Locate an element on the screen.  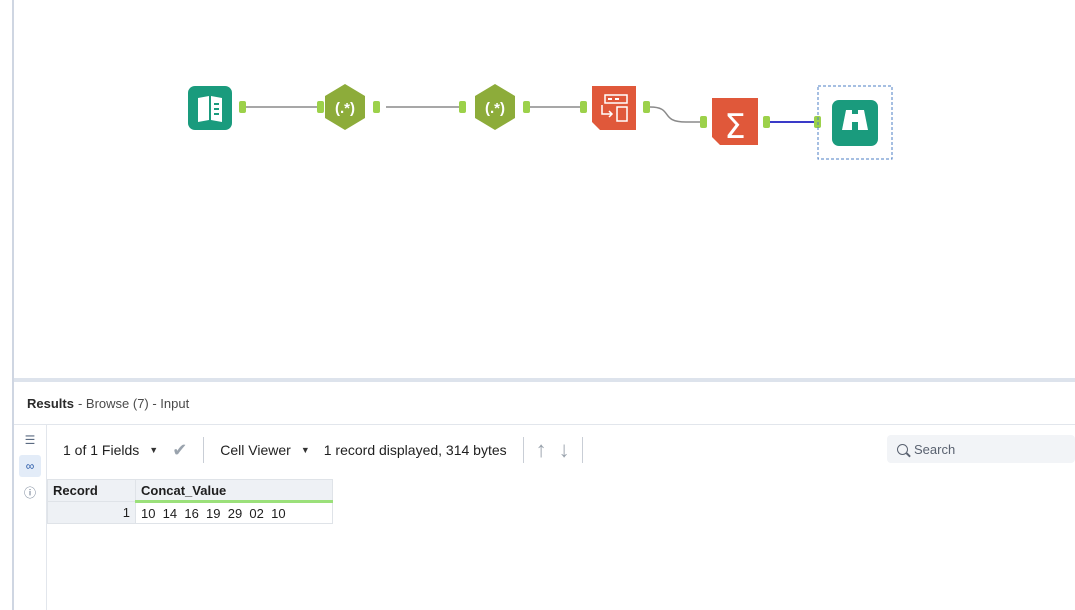
input-data-tool is located at coordinates (210, 108).